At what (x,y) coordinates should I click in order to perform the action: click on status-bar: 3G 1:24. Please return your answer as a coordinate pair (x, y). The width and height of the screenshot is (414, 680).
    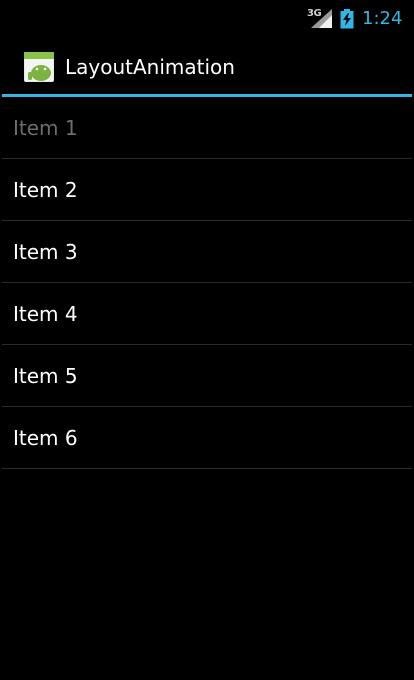
    Looking at the image, I should click on (207, 18).